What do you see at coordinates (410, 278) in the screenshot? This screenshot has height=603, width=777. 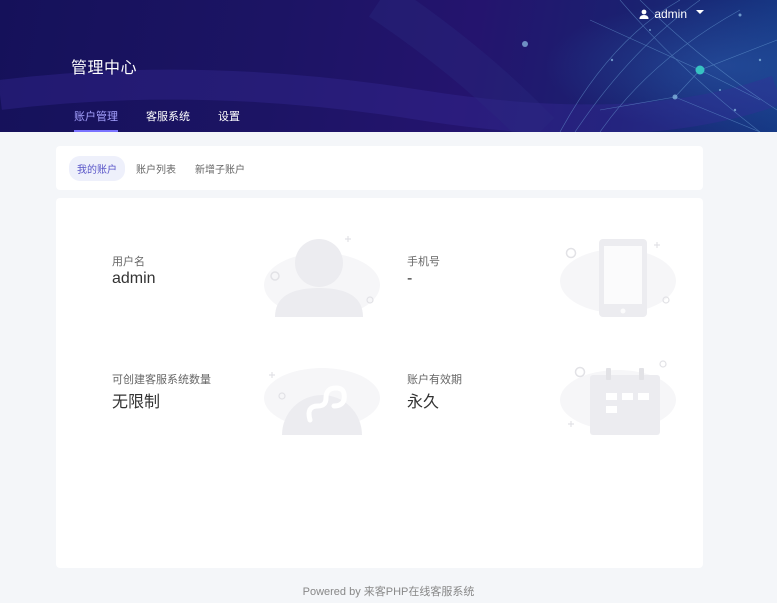 I see `phone-field-value: -` at bounding box center [410, 278].